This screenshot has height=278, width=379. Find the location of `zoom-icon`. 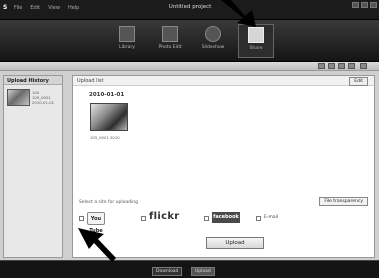

zoom-icon is located at coordinates (331, 66).